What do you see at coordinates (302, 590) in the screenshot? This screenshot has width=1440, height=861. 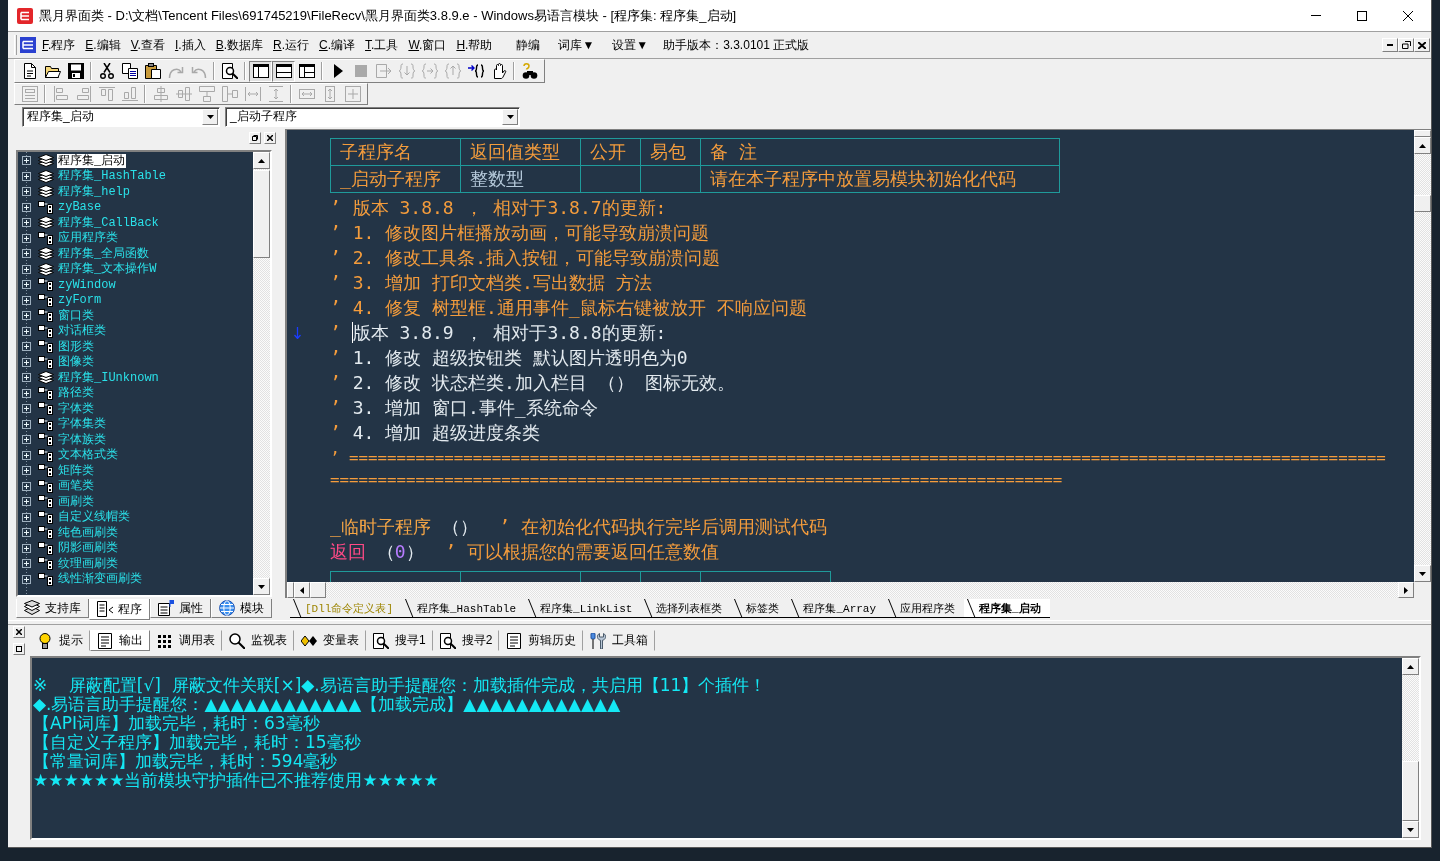 I see `scroll-left-button` at bounding box center [302, 590].